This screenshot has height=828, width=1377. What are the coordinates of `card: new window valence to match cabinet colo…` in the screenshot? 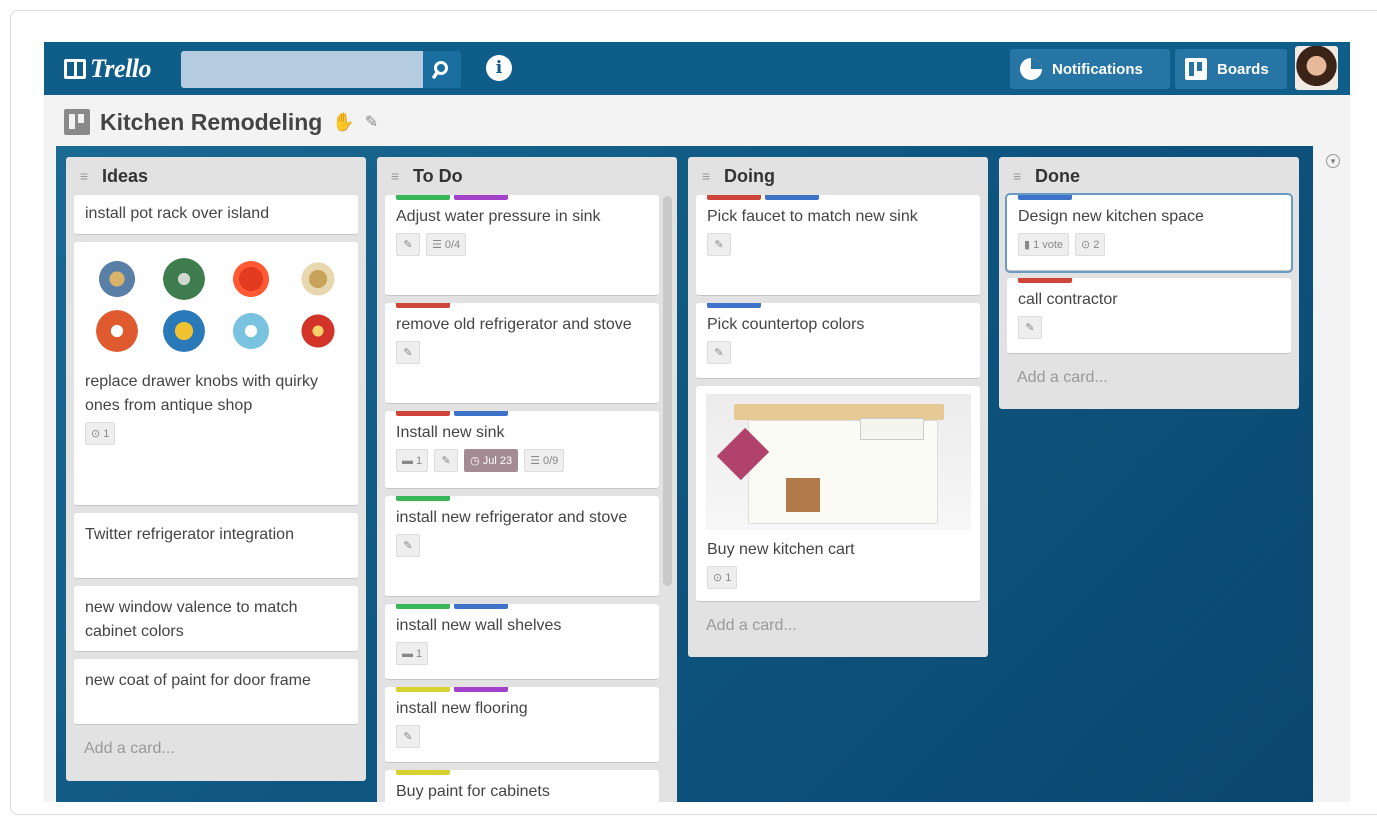 It's located at (216, 619).